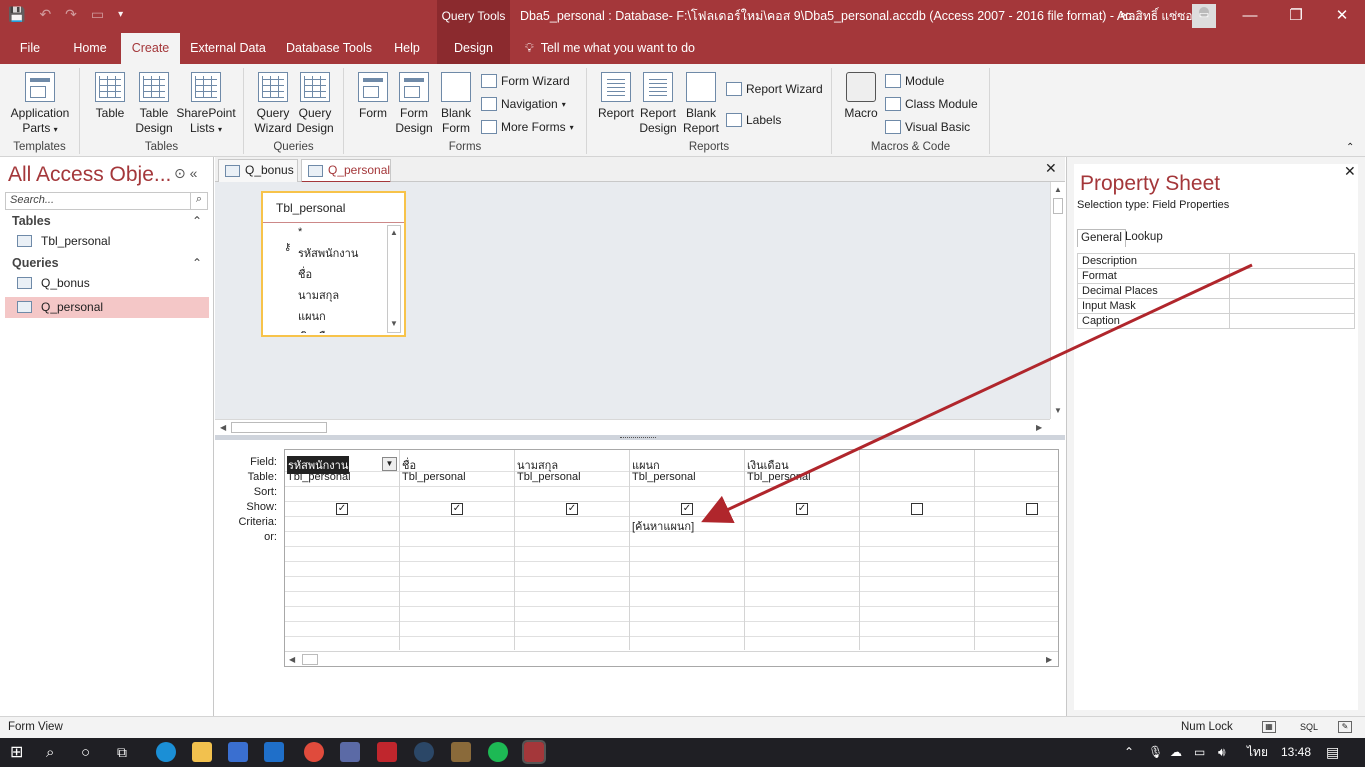  What do you see at coordinates (107, 283) in the screenshot?
I see `nav-item-q-bonus: Q_bonus` at bounding box center [107, 283].